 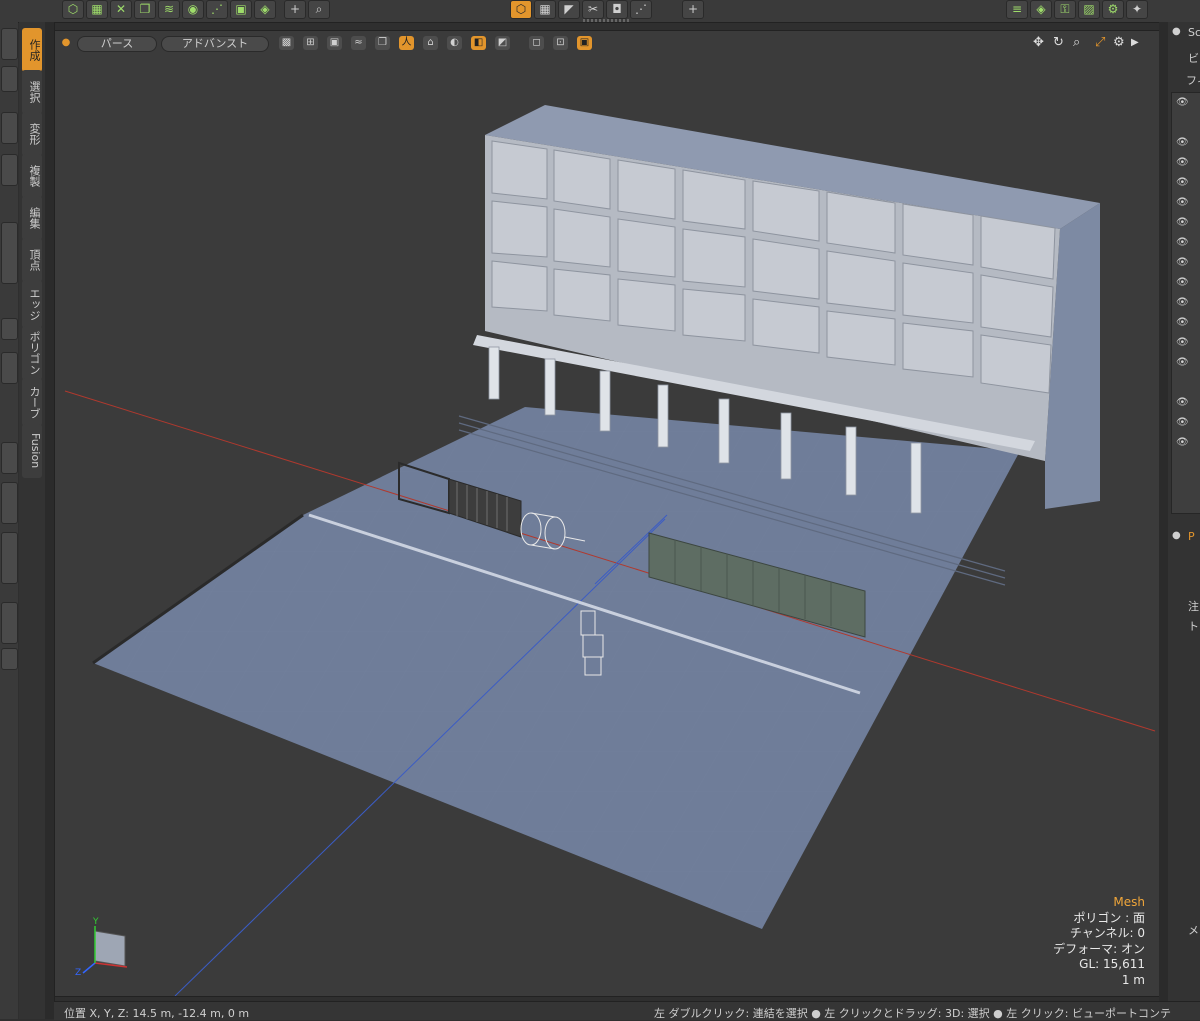 I want to click on scissors-icon: ✂, so click(x=593, y=9).